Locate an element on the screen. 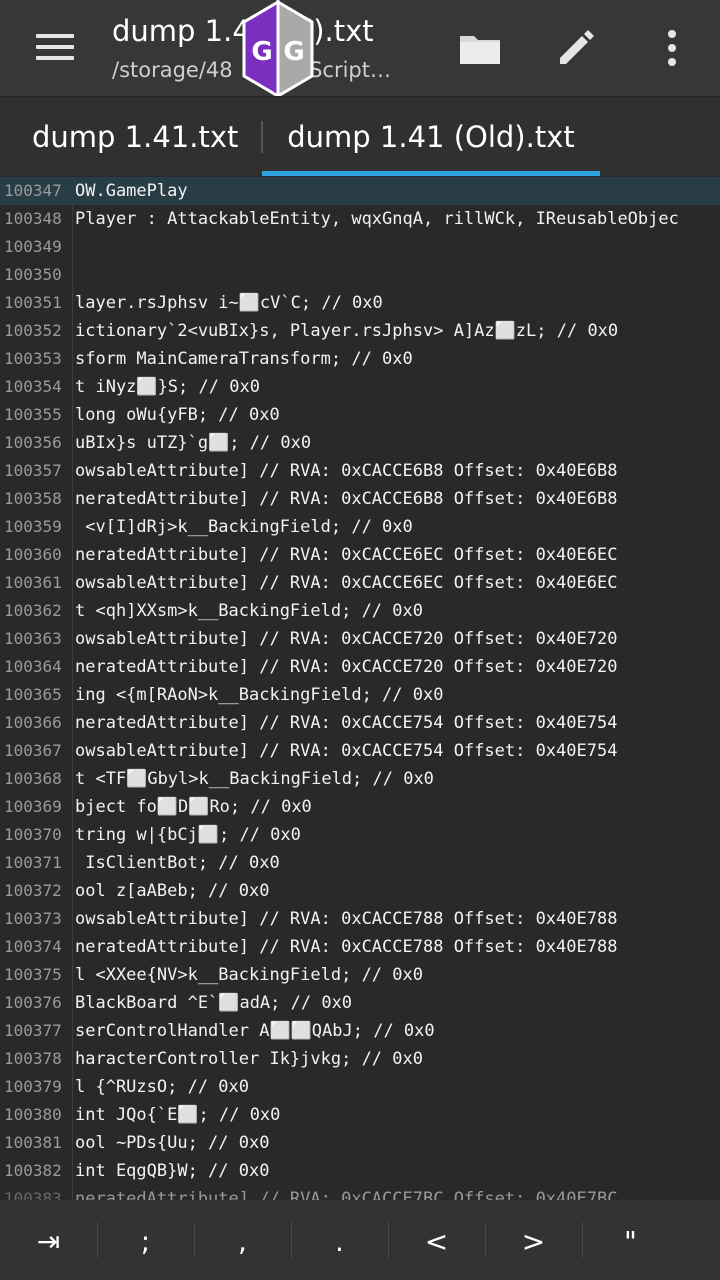 The height and width of the screenshot is (1280, 720). code-text: ing <{m[RAoN>k__BackingField; // 0x0 is located at coordinates (259, 695).